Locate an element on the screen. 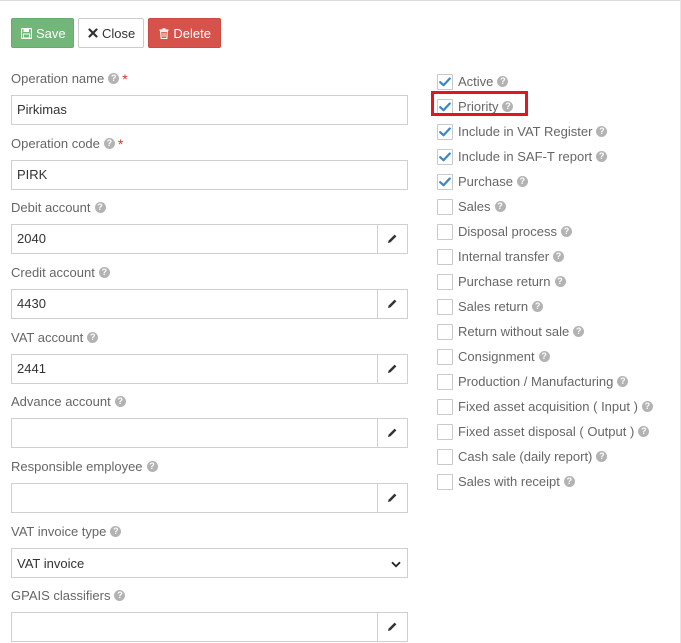 The width and height of the screenshot is (681, 643). vat-account-edit-button is located at coordinates (392, 369).